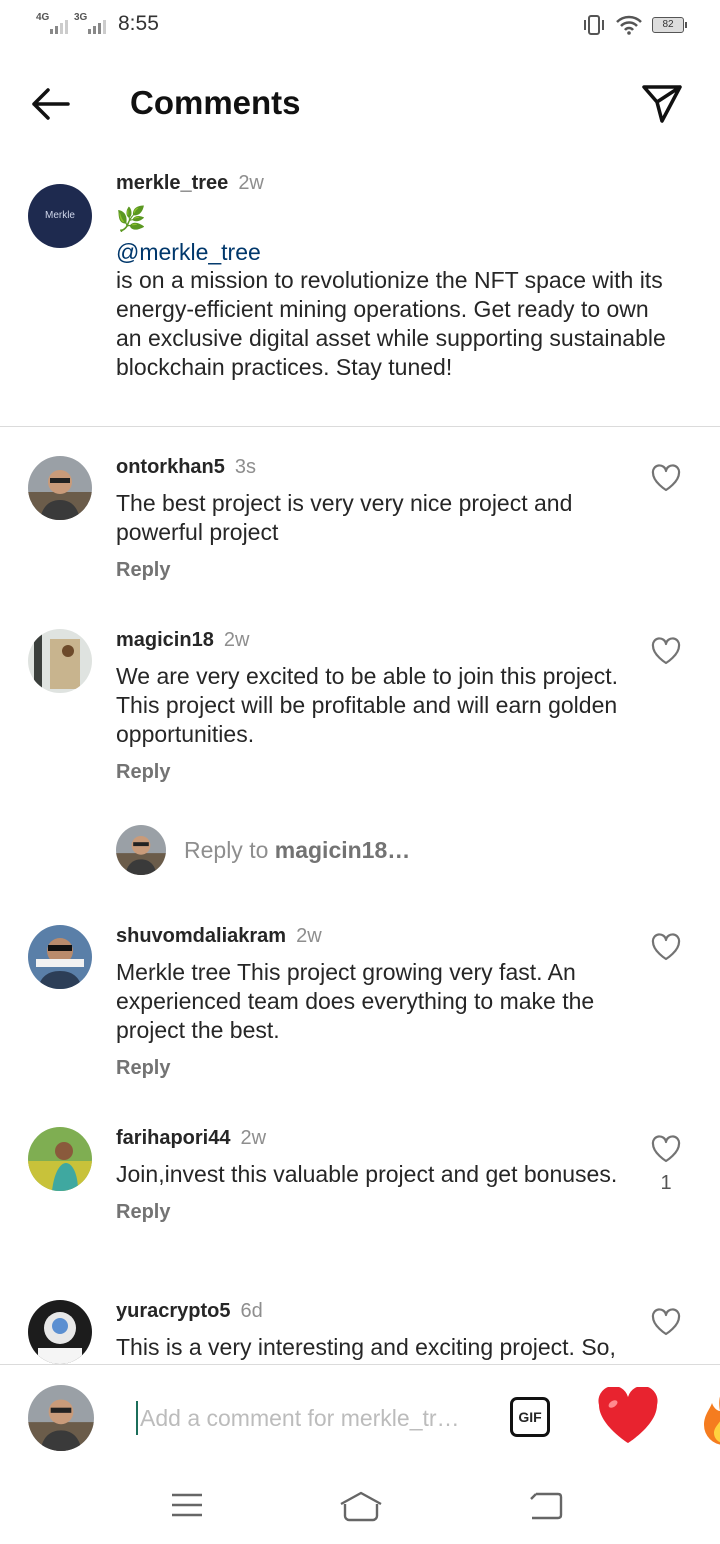 The image size is (720, 1544). I want to click on comment-input, so click(306, 1418).